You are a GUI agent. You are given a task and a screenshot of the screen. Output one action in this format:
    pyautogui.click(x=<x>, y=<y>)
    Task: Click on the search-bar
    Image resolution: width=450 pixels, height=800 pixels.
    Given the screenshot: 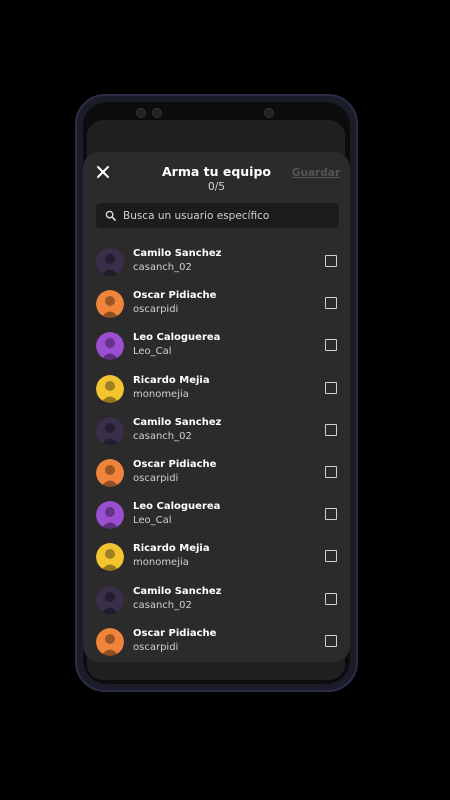 What is the action you would take?
    pyautogui.click(x=217, y=215)
    